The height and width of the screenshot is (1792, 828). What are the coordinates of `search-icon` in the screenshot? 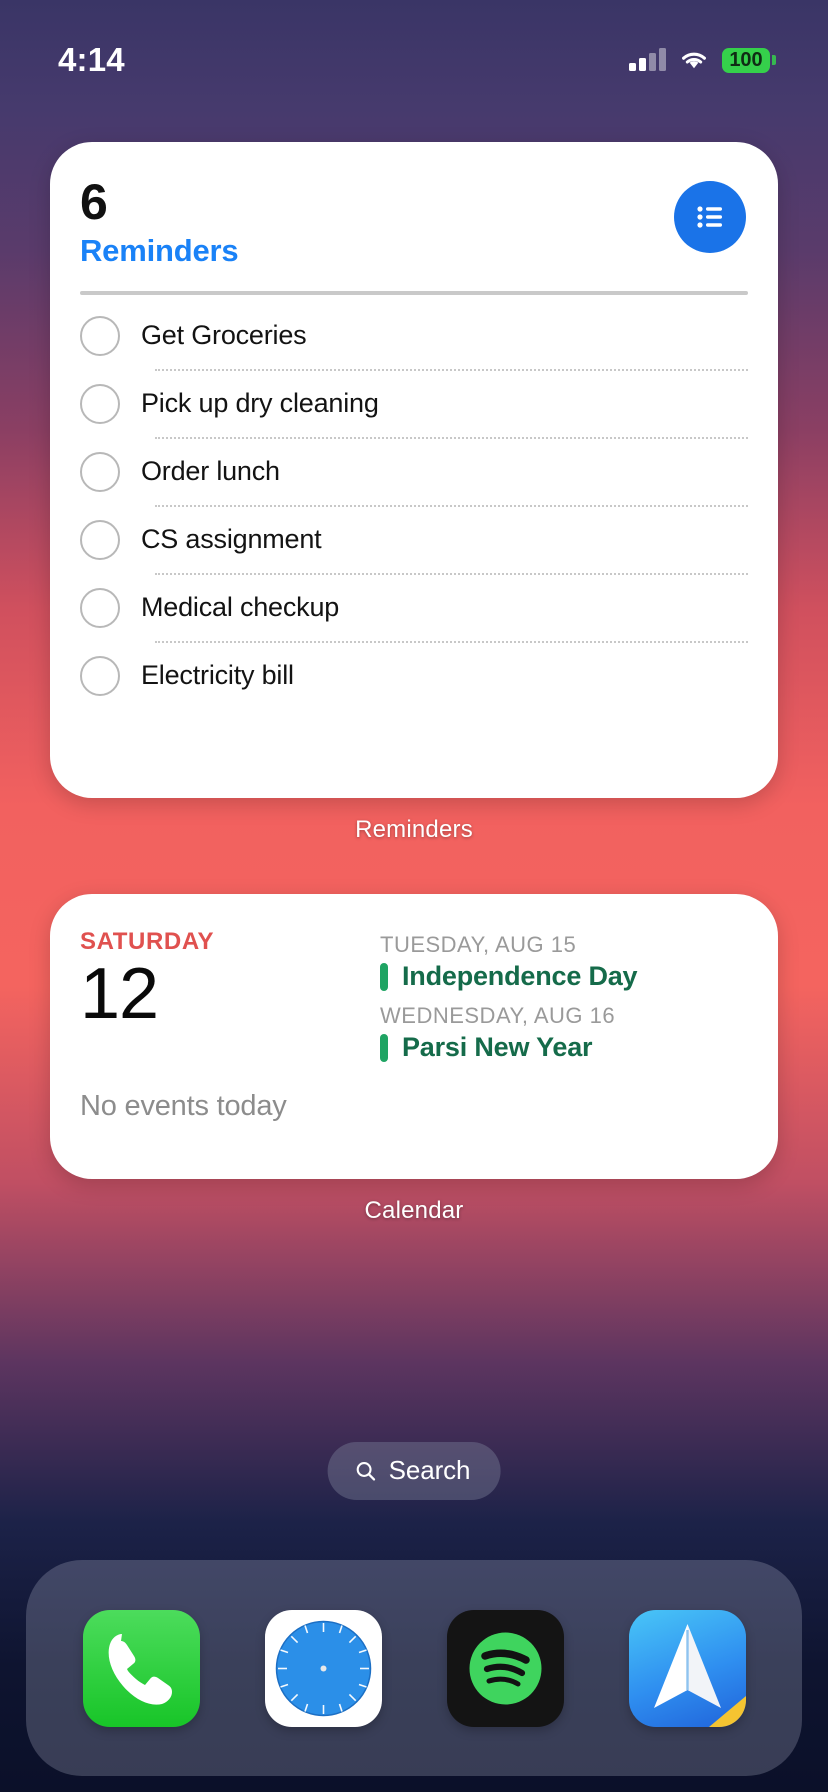 It's located at (366, 1471).